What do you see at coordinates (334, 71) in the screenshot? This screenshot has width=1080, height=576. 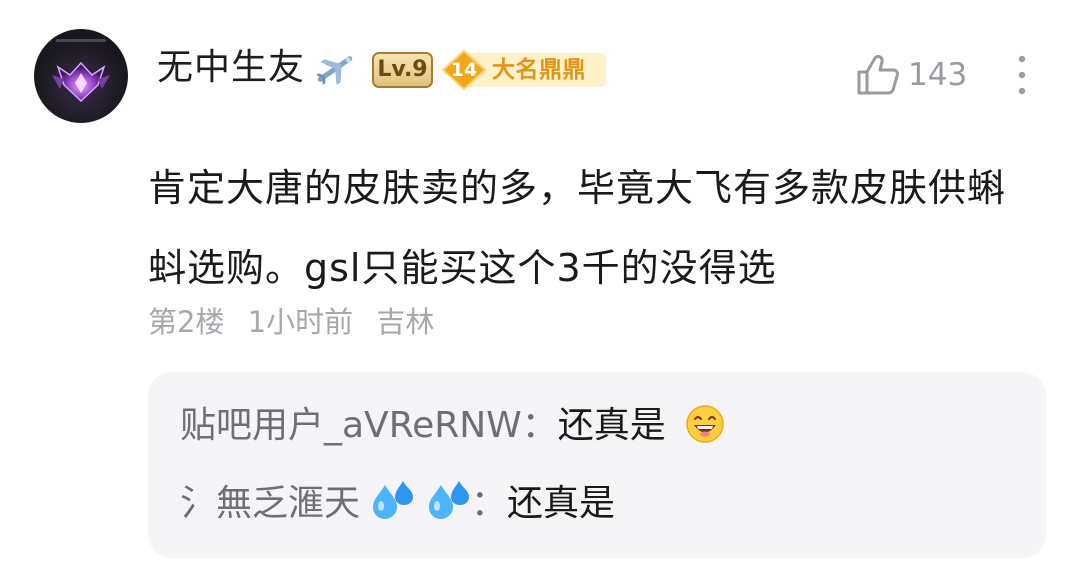 I see `airplane-icon` at bounding box center [334, 71].